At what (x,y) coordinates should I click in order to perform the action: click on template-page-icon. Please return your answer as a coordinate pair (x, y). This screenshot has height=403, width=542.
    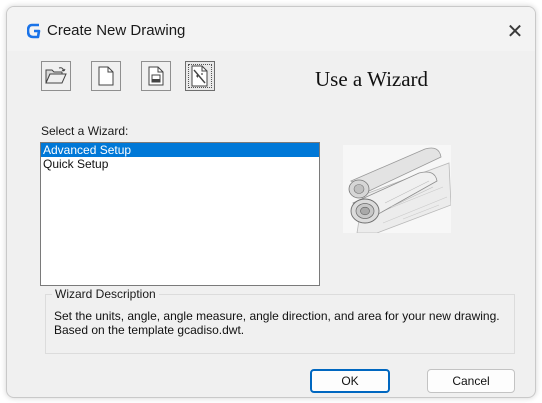
    Looking at the image, I should click on (156, 76).